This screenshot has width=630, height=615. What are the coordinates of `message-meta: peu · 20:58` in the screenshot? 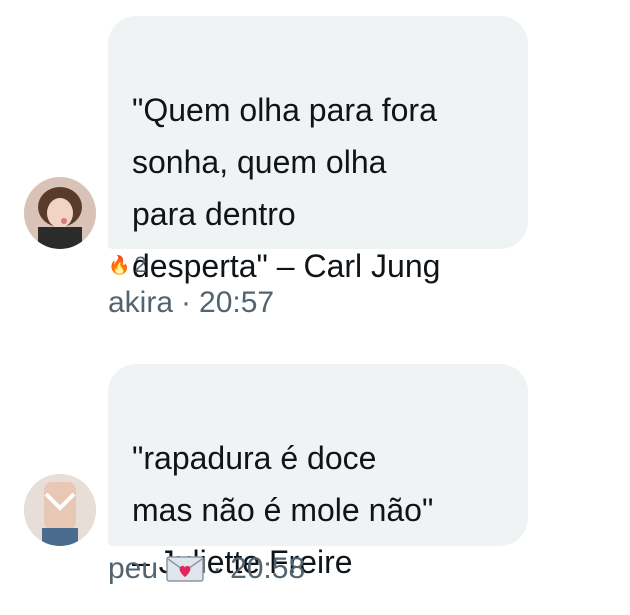 It's located at (206, 569).